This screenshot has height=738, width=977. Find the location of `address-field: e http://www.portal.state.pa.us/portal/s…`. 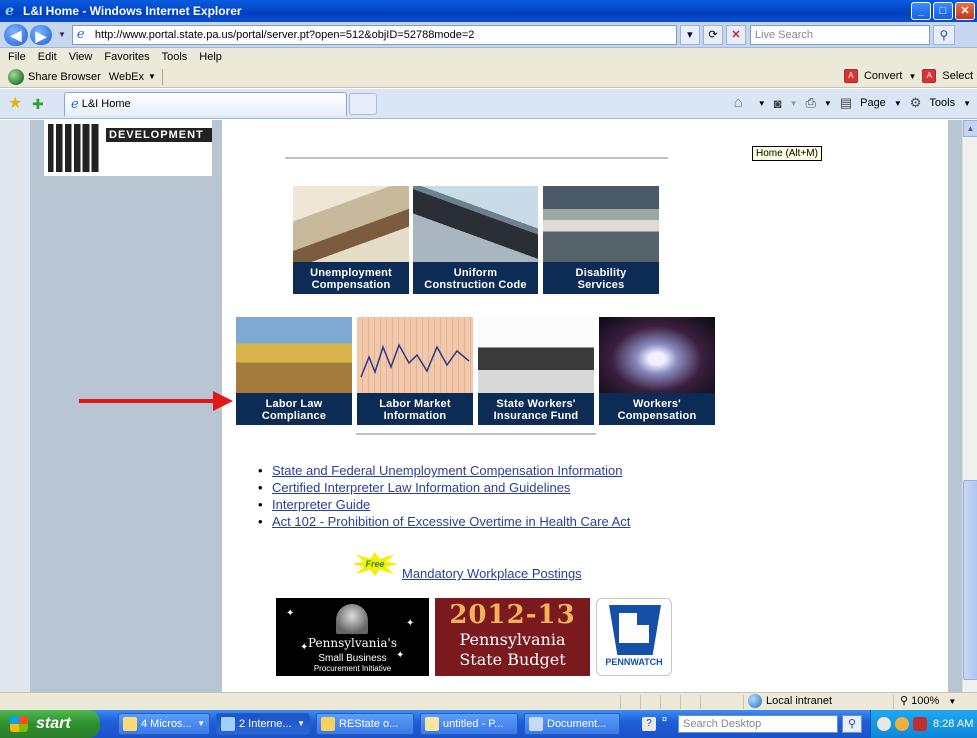

address-field: e http://www.portal.state.pa.us/portal/s… is located at coordinates (374, 34).